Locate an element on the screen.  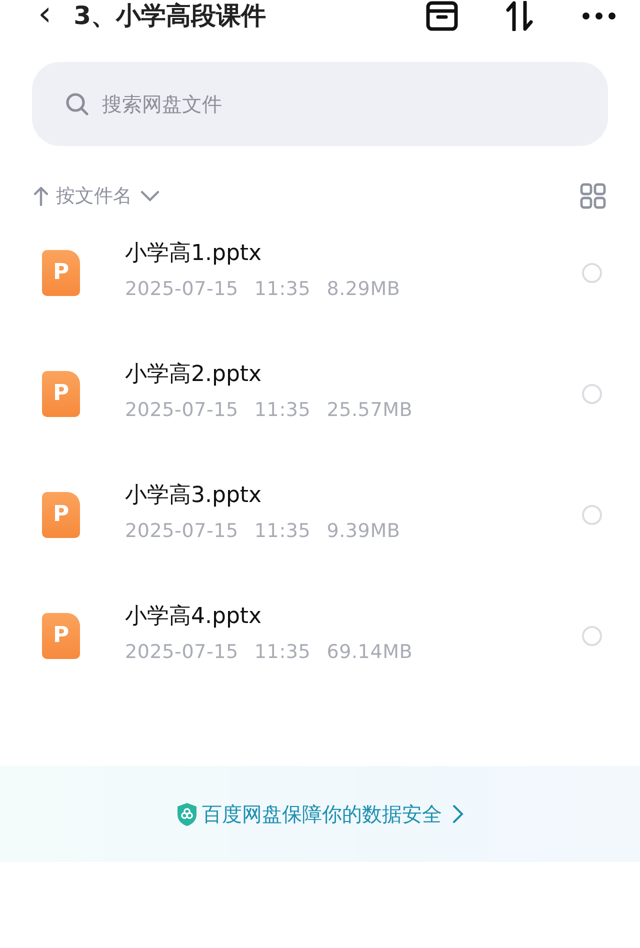
file-size: 8.29MB is located at coordinates (363, 289).